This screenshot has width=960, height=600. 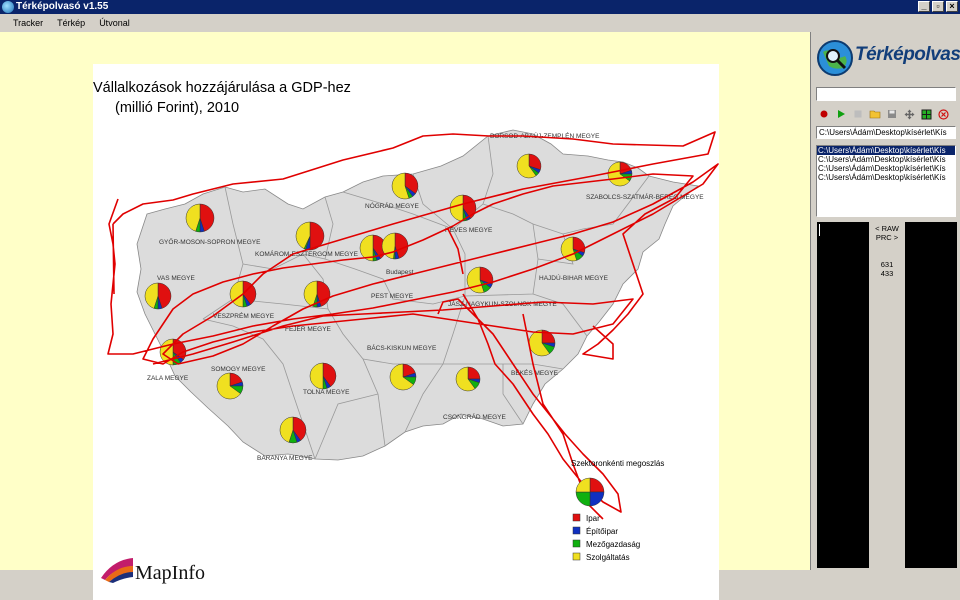 What do you see at coordinates (886, 132) in the screenshot?
I see `path-field: C:\Users\Ádám\Desktop\kísérlet\Kís` at bounding box center [886, 132].